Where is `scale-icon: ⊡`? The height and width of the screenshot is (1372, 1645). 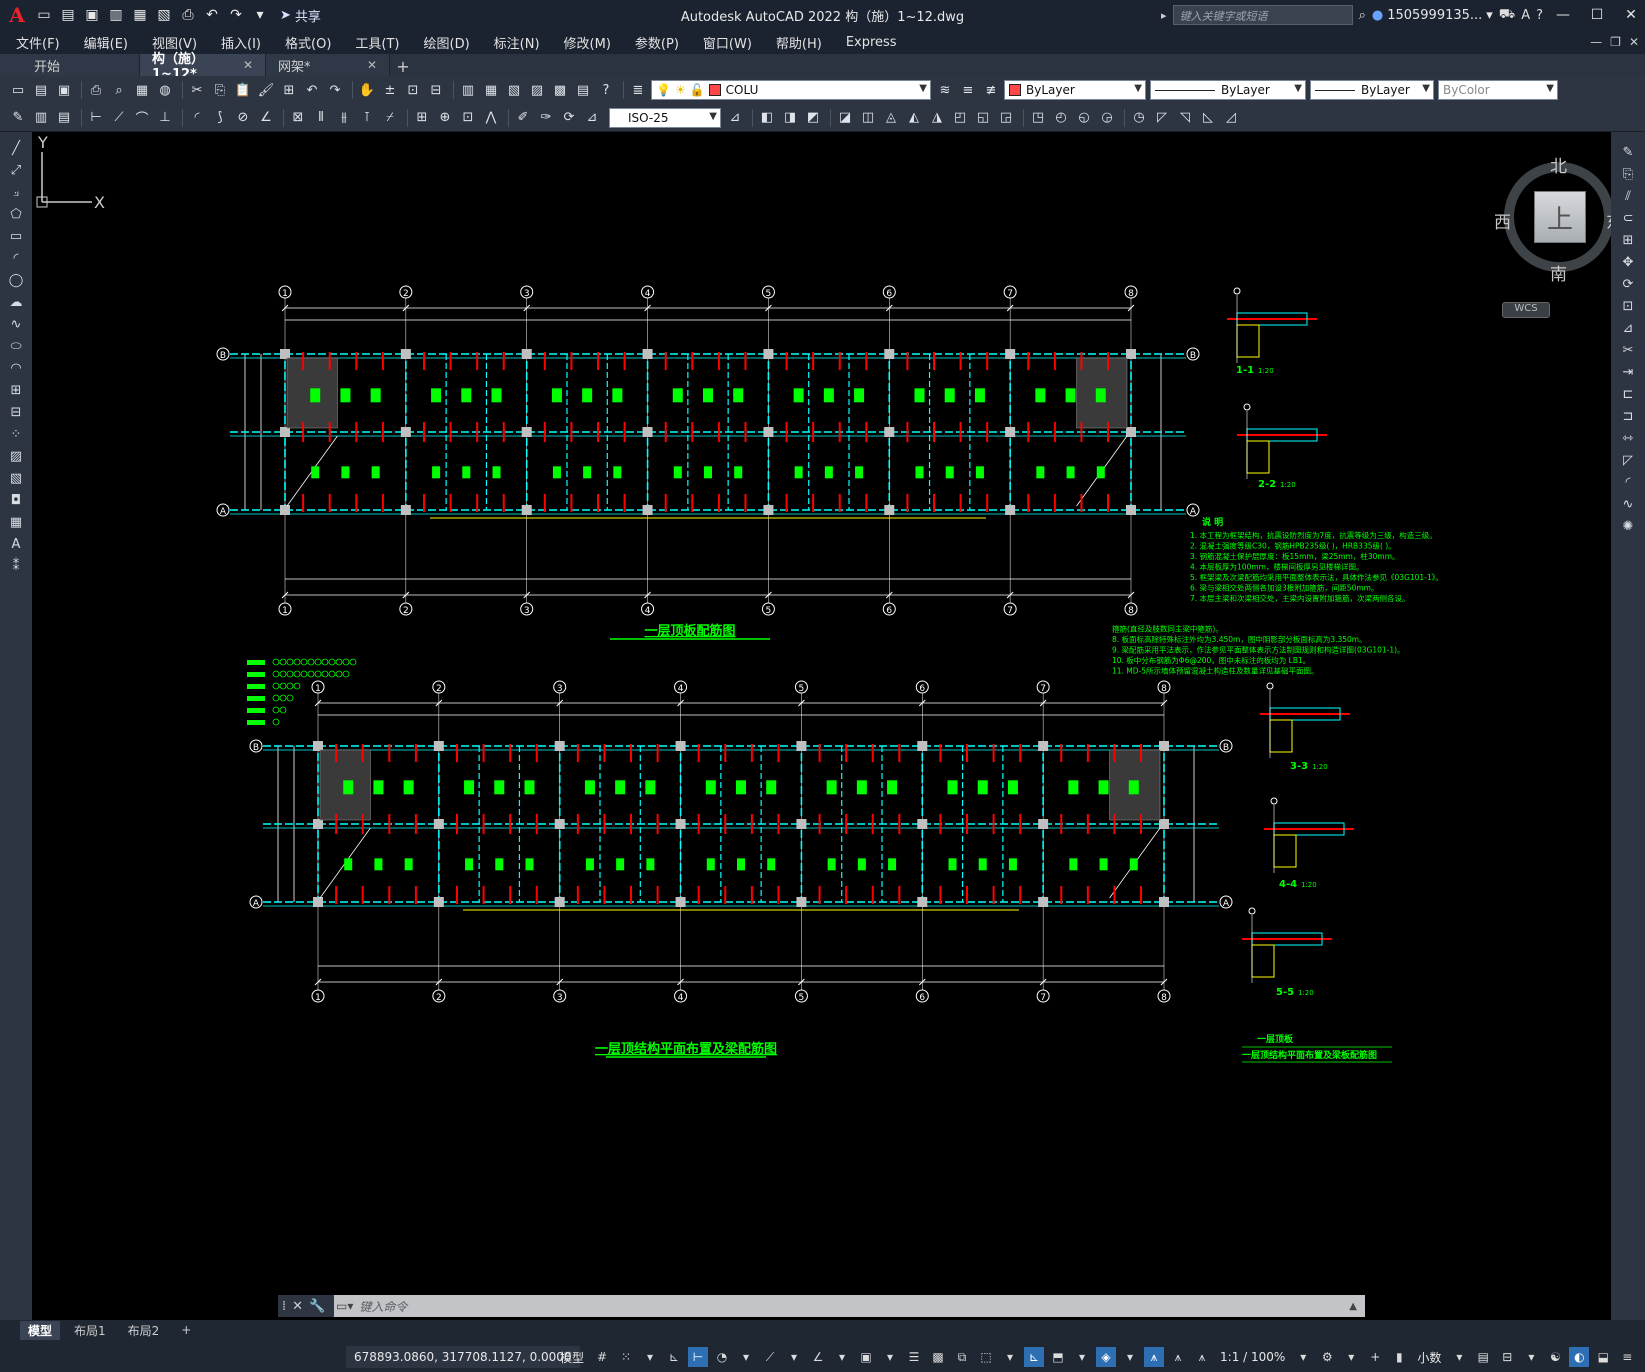 scale-icon: ⊡ is located at coordinates (1628, 306).